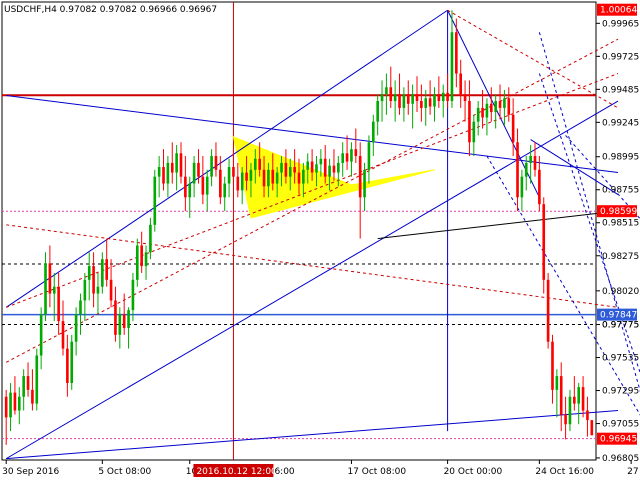  What do you see at coordinates (620, 257) in the screenshot?
I see `price-tick-label: 0.98275` at bounding box center [620, 257].